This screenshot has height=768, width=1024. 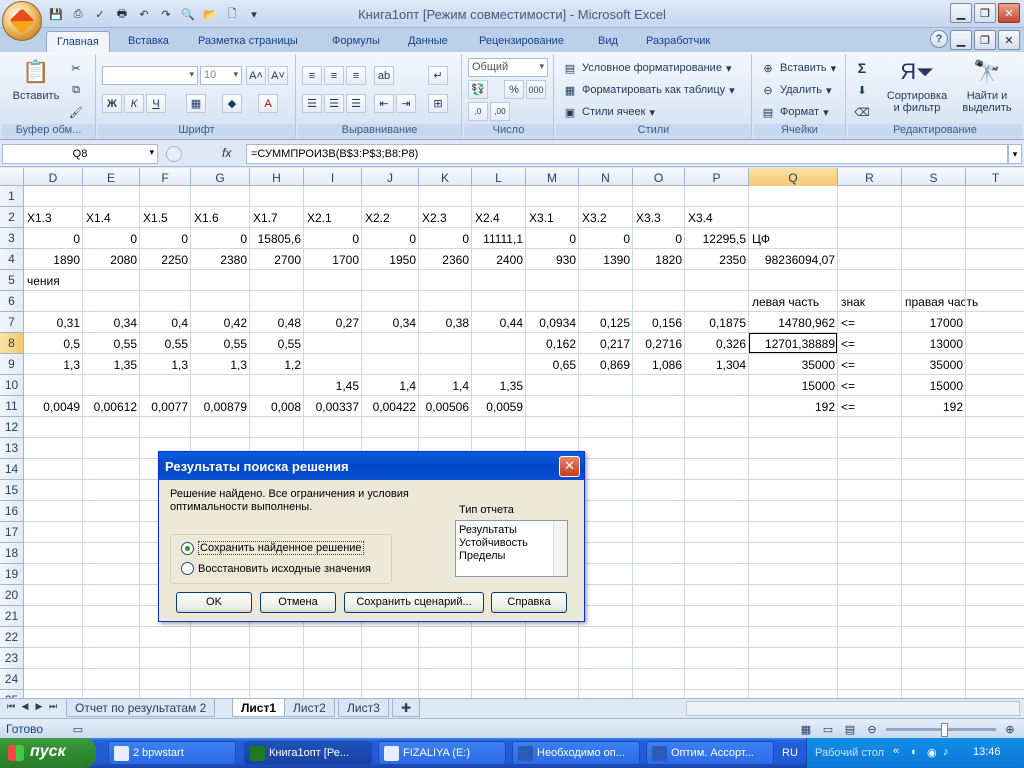 What do you see at coordinates (165, 217) in the screenshot?
I see `cell-f2: X1.5` at bounding box center [165, 217].